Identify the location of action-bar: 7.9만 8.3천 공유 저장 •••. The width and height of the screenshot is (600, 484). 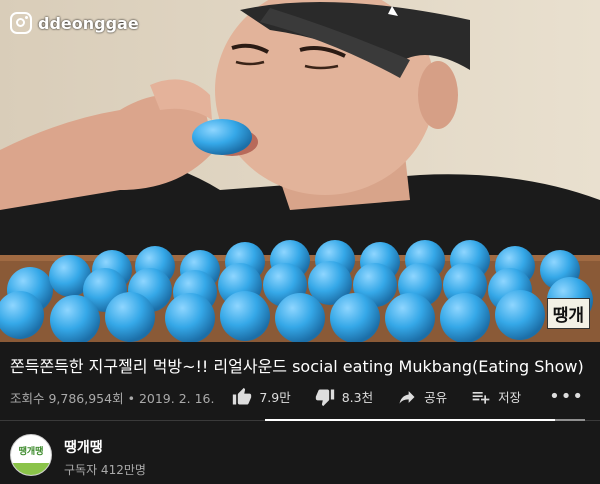
(408, 396).